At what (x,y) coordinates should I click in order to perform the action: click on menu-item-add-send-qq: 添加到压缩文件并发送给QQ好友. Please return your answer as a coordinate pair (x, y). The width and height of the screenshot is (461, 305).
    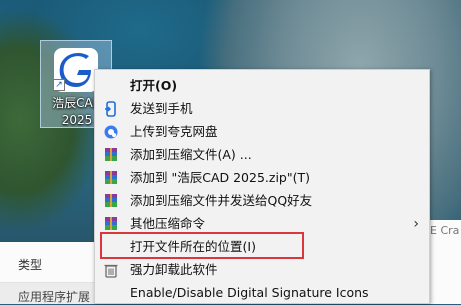
    Looking at the image, I should click on (262, 201).